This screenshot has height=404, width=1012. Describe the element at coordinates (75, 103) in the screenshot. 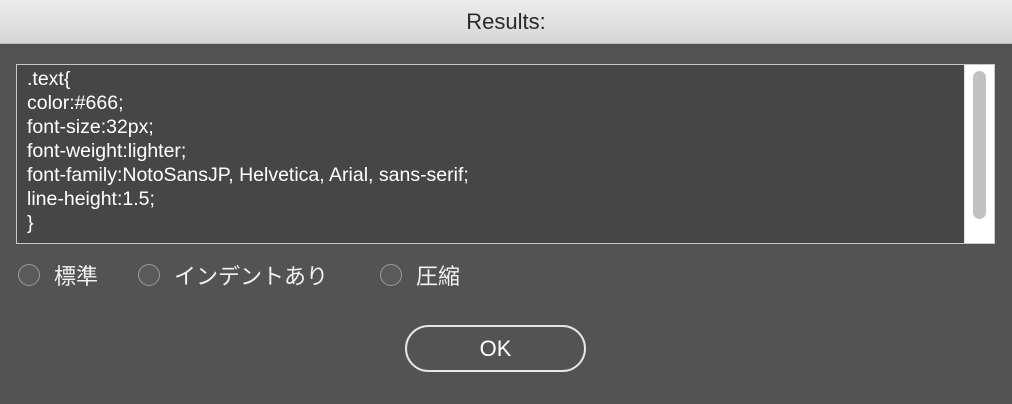

I see `results-line: color:#666;` at that location.